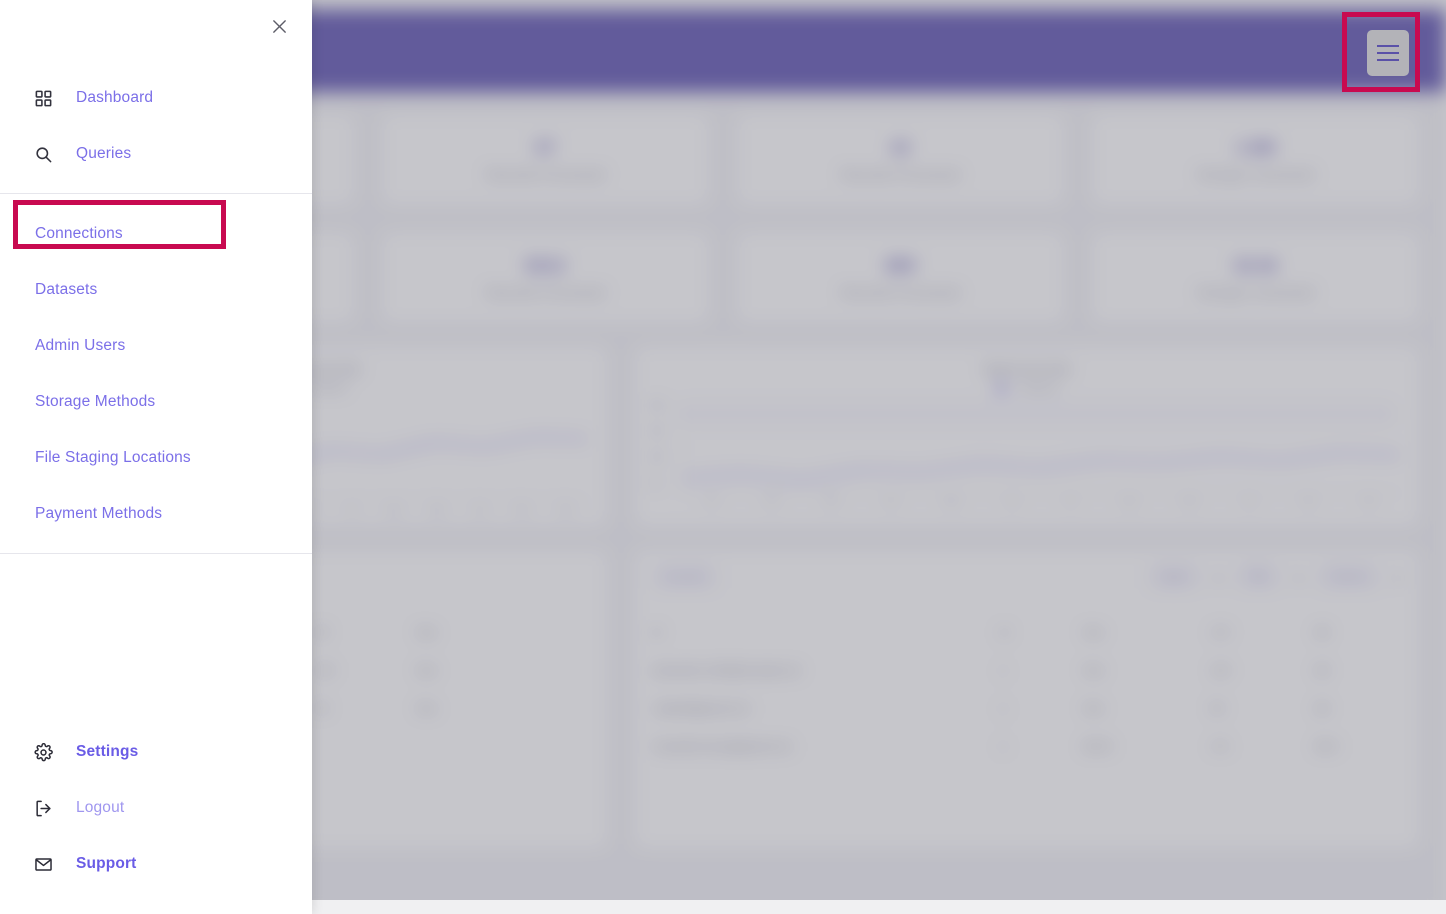  What do you see at coordinates (156, 154) in the screenshot?
I see `sidebar-item-queries: Queries` at bounding box center [156, 154].